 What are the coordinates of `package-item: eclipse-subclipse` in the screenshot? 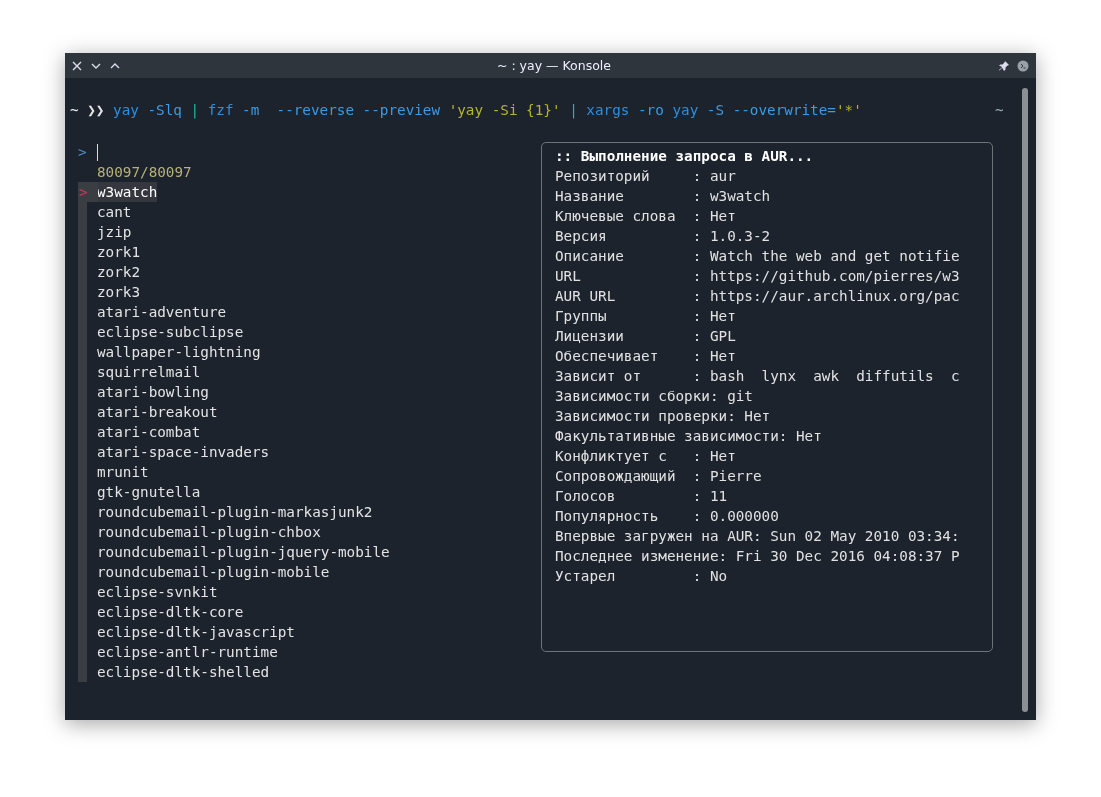 It's located at (170, 332).